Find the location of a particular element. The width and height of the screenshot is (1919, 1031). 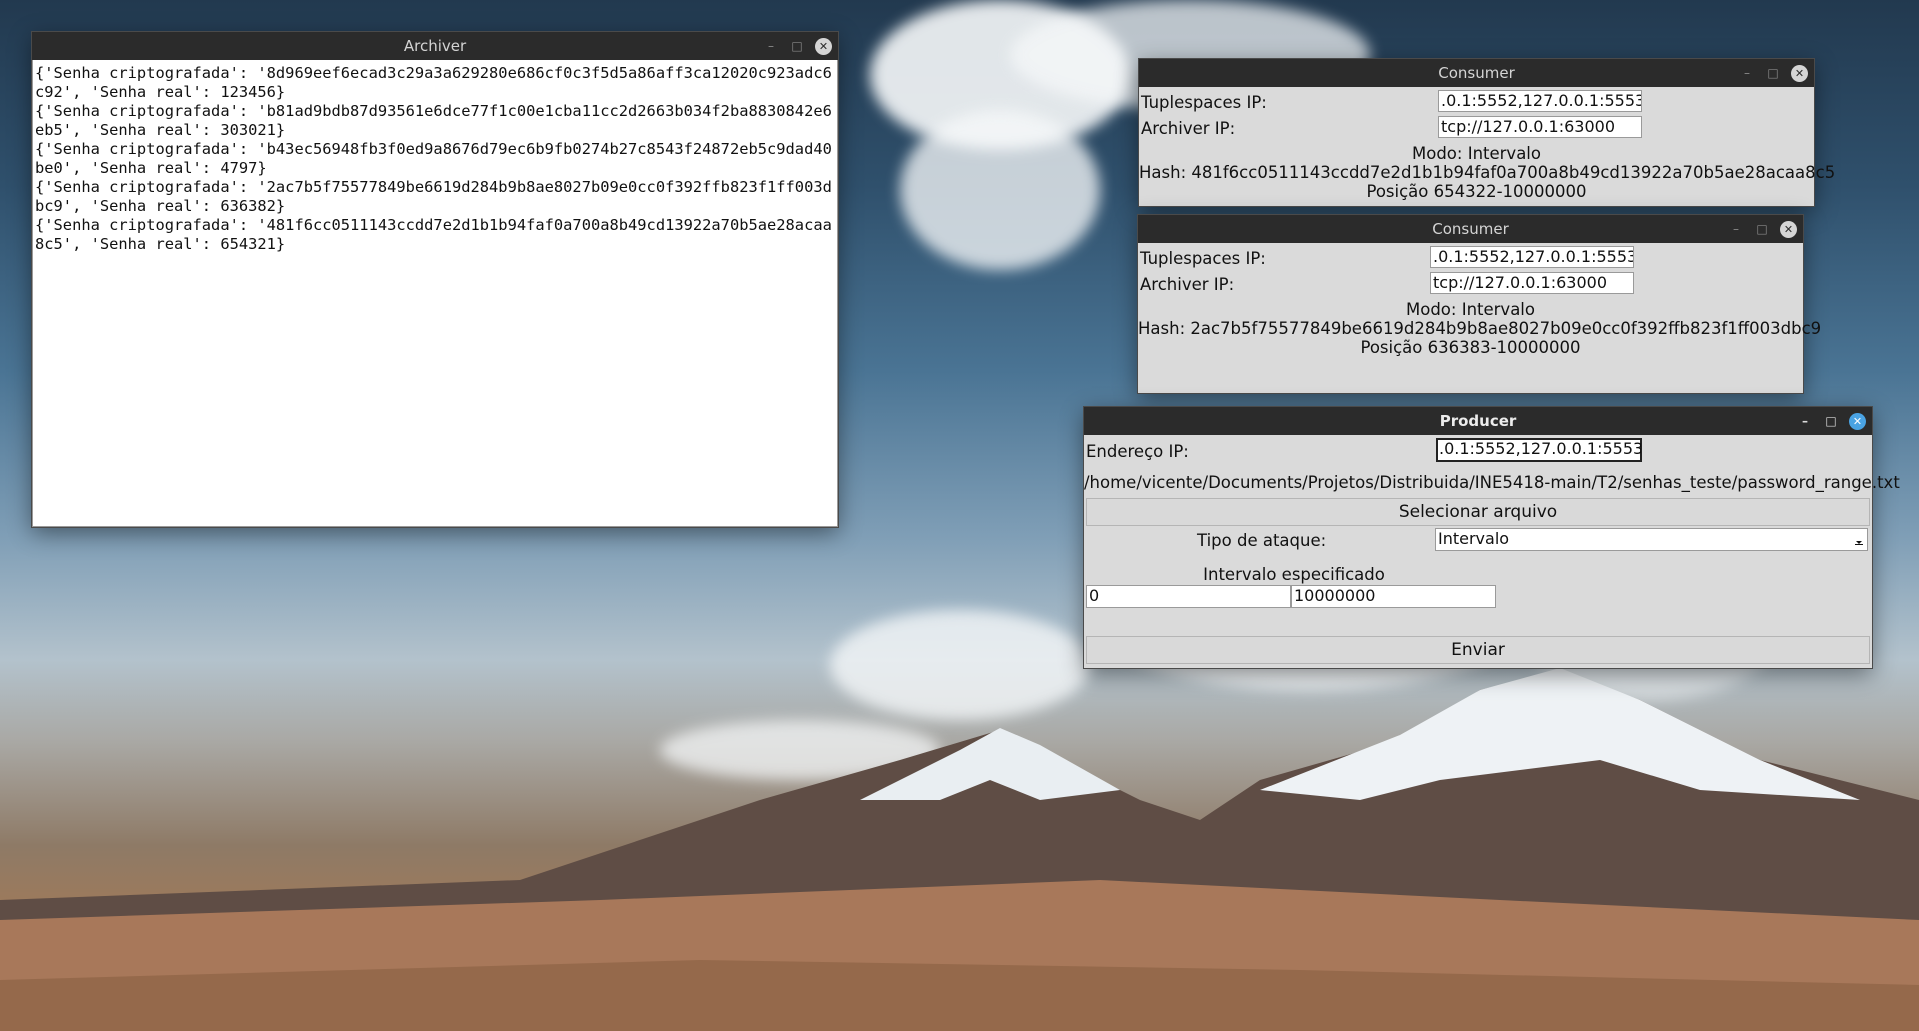

attack-type-select: Intervalo is located at coordinates (1651, 539).